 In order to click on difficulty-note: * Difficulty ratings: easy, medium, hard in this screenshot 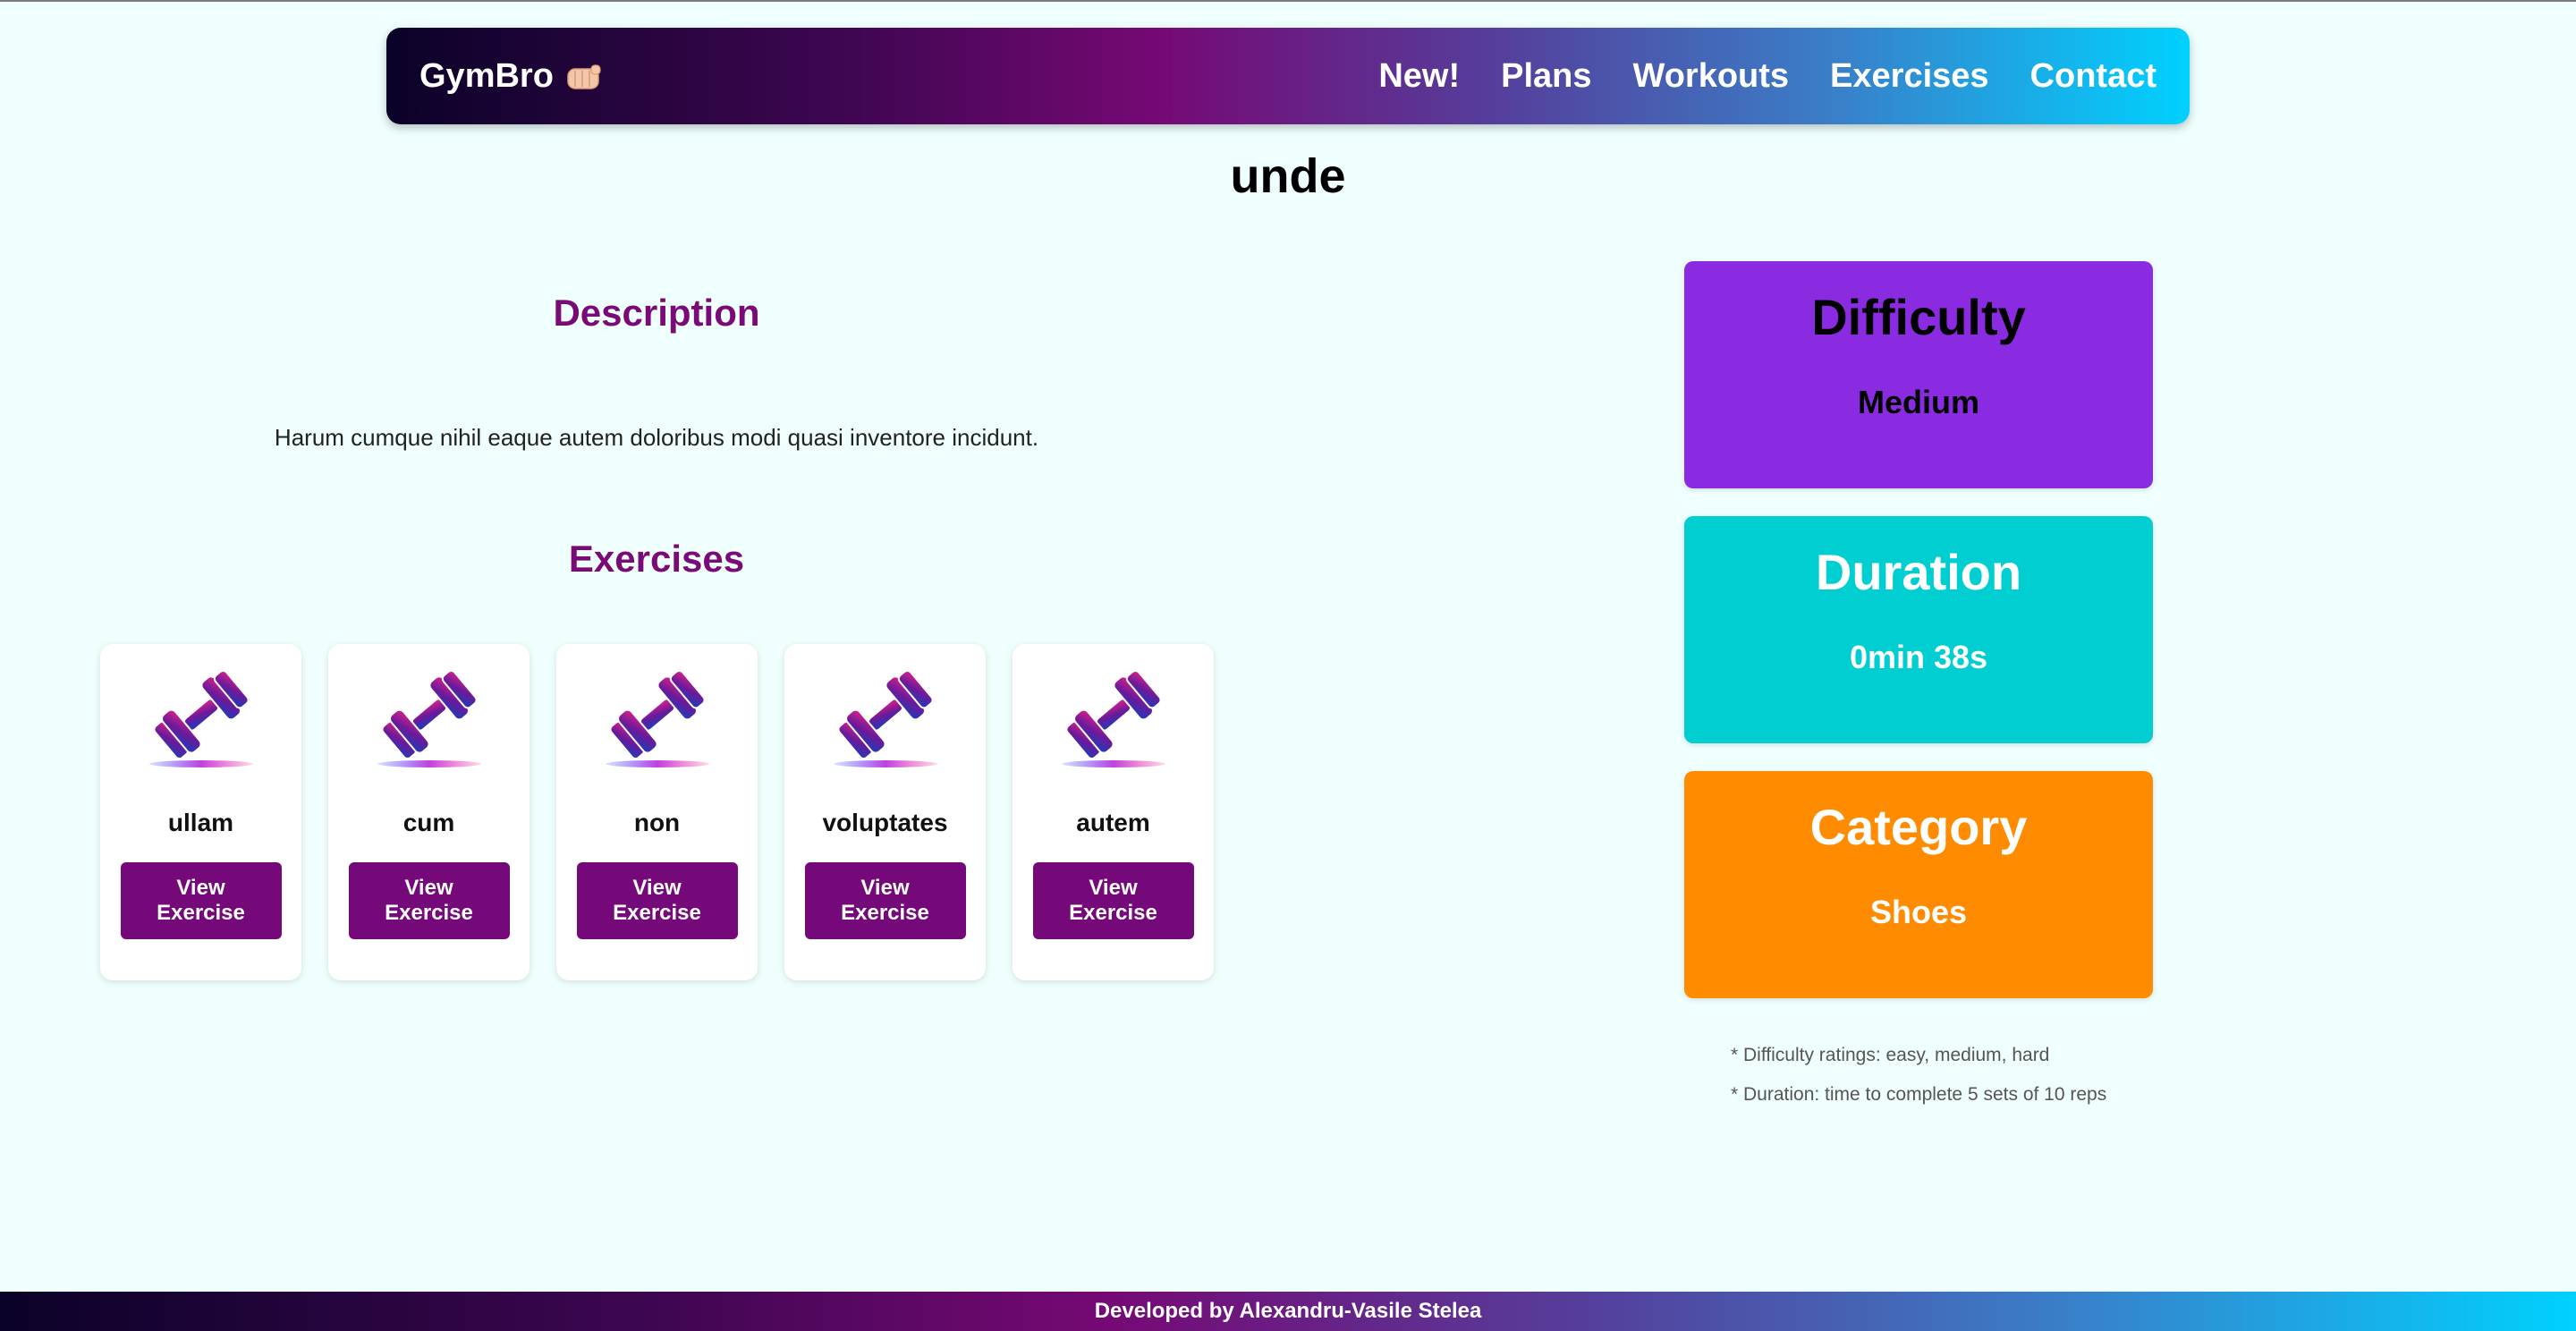, I will do `click(1890, 1055)`.